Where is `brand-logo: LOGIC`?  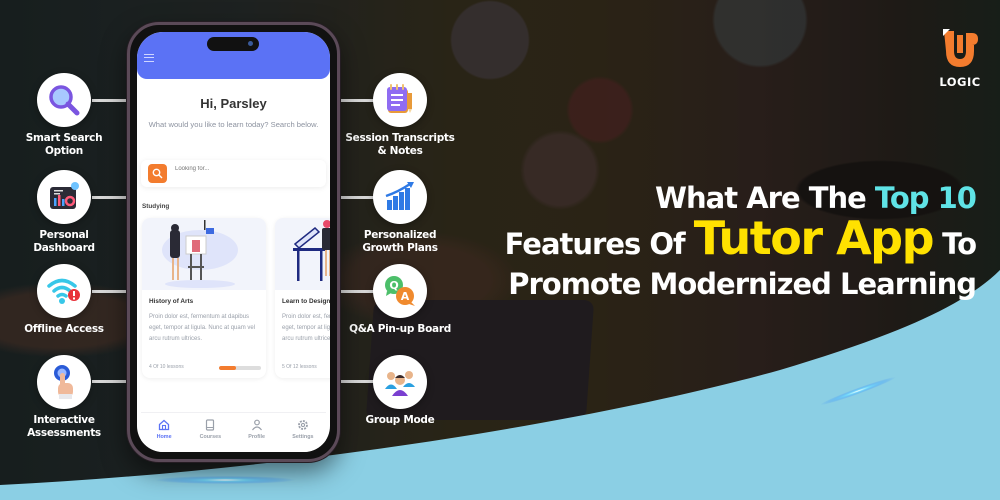 brand-logo: LOGIC is located at coordinates (960, 57).